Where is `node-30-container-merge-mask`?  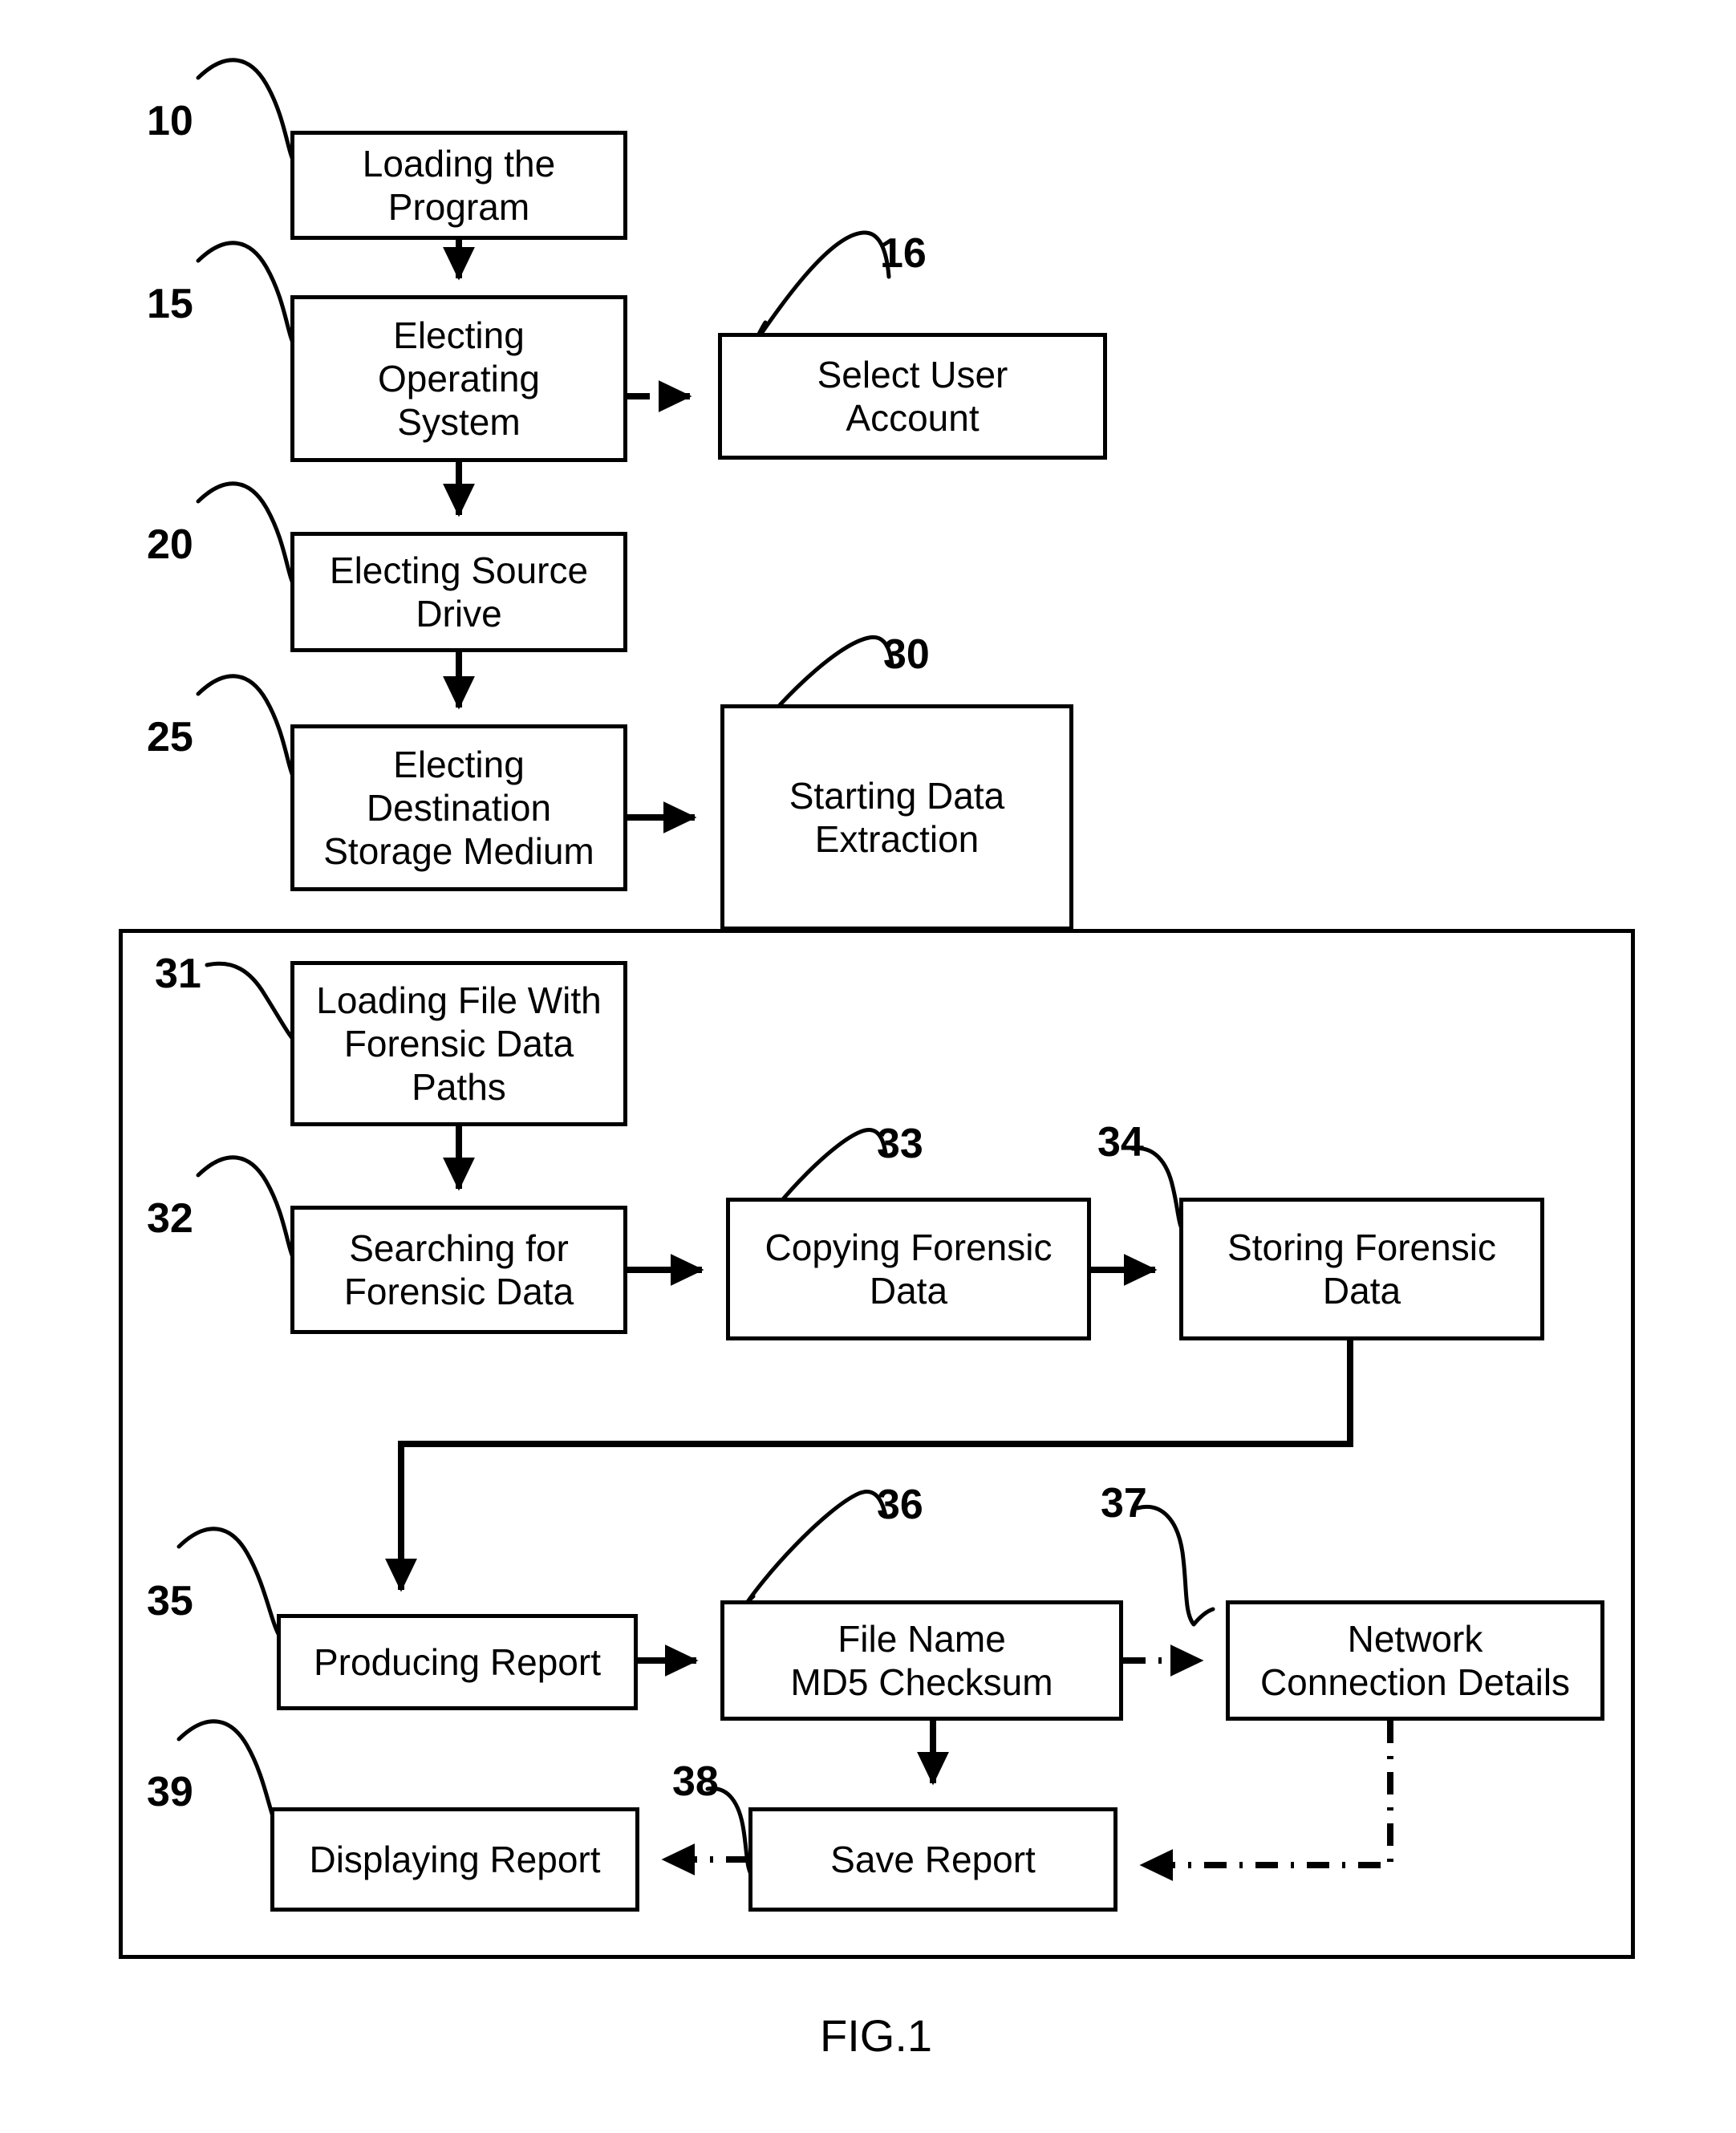 node-30-container-merge-mask is located at coordinates (897, 934).